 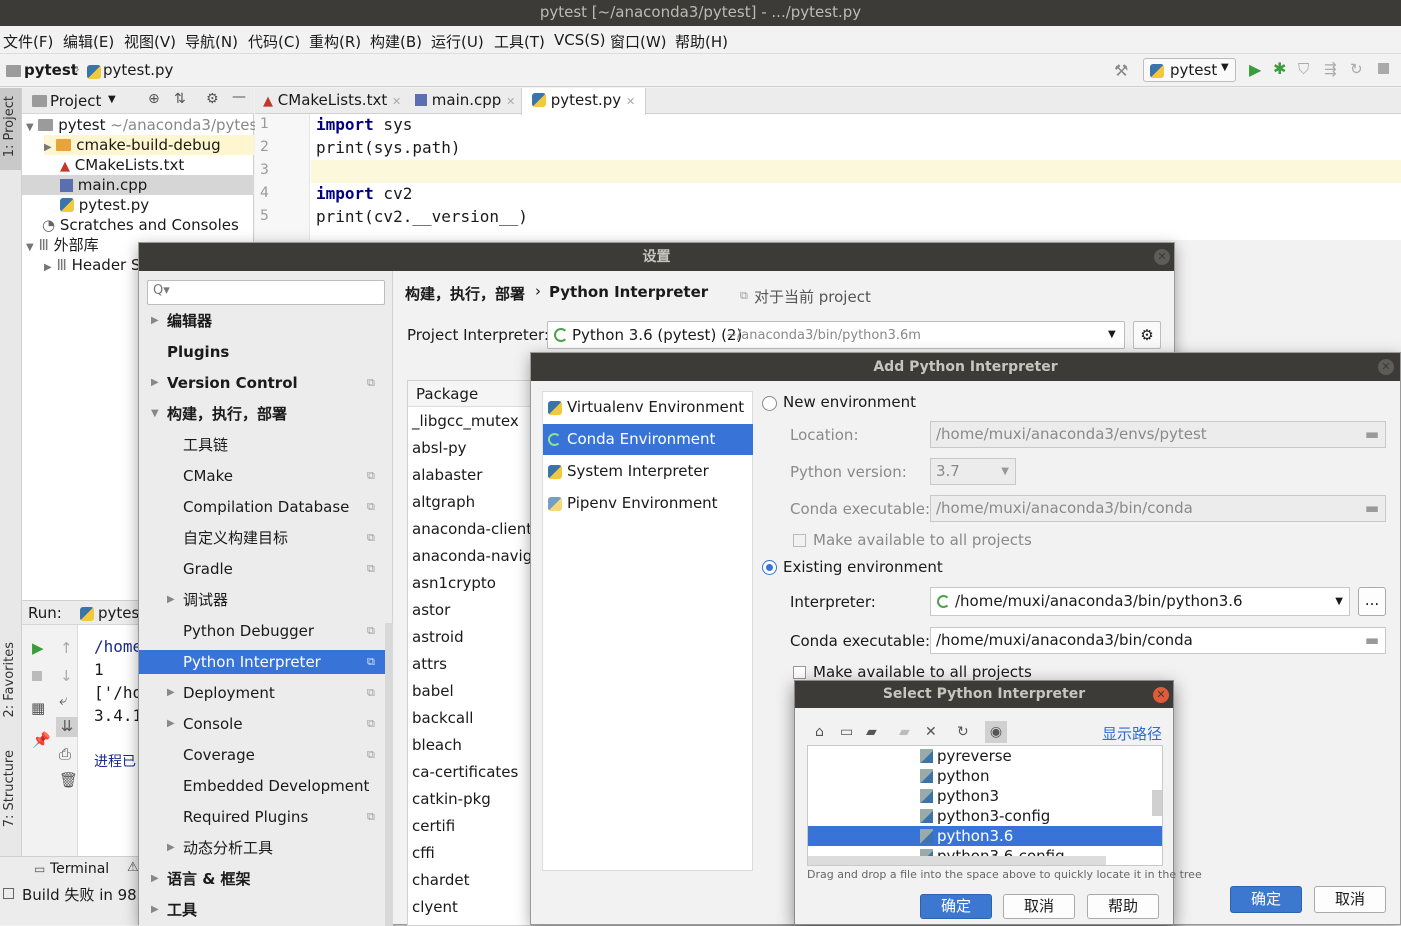 What do you see at coordinates (389, 774) in the screenshot?
I see `settings-nav-scrollbar` at bounding box center [389, 774].